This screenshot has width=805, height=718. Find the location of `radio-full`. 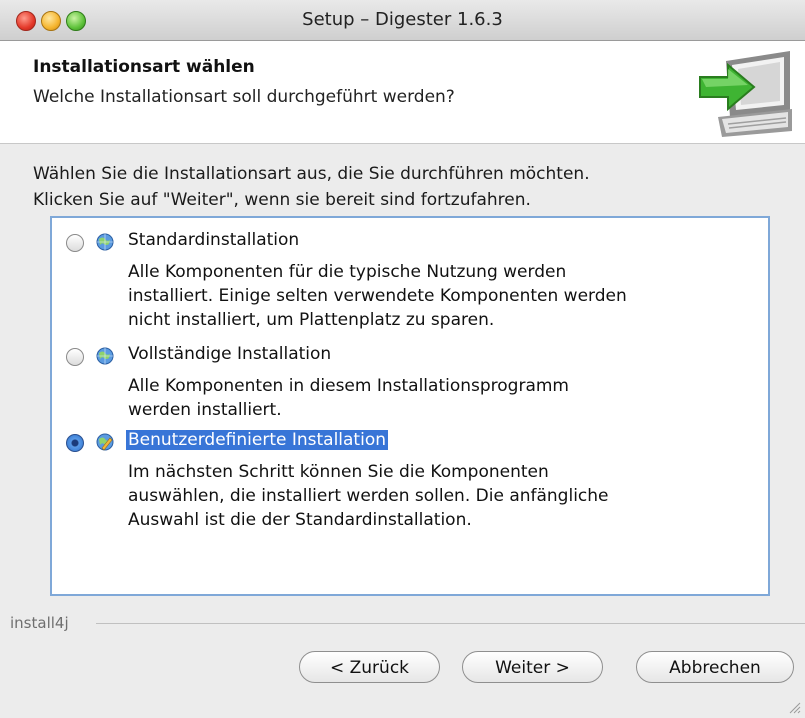

radio-full is located at coordinates (75, 357).